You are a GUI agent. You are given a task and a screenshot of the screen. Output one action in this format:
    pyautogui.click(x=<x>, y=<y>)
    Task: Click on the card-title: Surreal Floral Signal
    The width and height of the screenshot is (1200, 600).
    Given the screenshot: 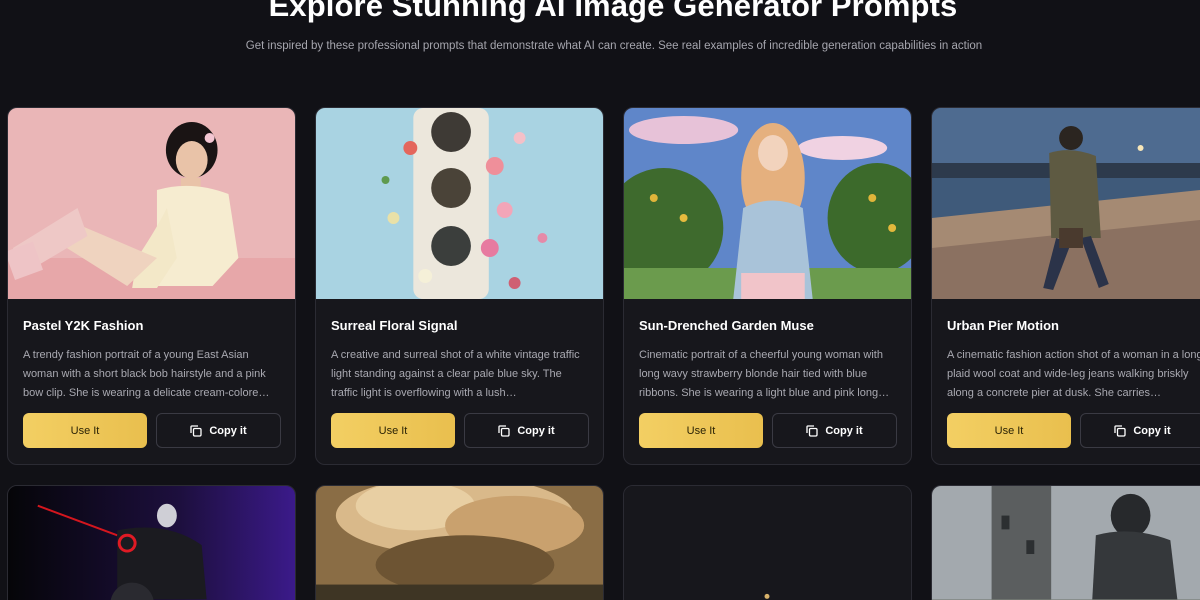 What is the action you would take?
    pyautogui.click(x=394, y=325)
    